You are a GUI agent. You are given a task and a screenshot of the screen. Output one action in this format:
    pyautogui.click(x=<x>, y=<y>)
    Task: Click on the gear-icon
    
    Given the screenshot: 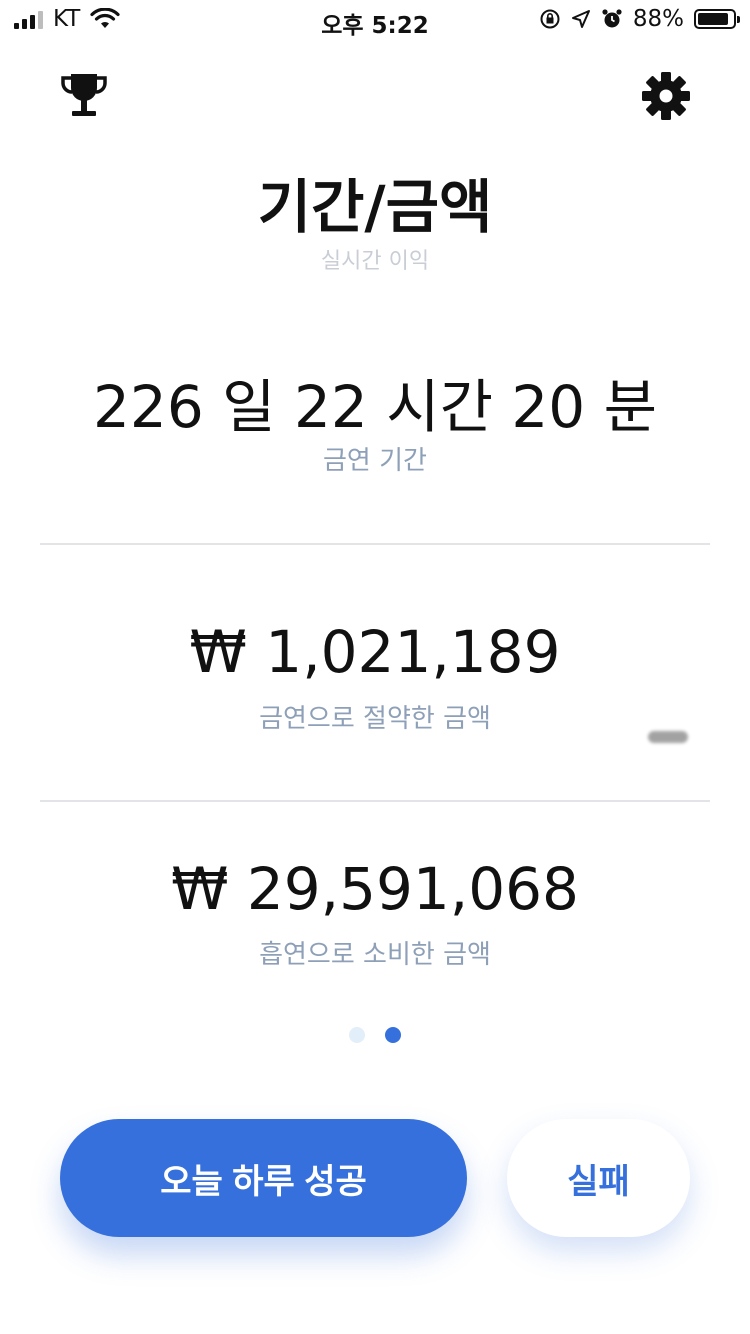 What is the action you would take?
    pyautogui.click(x=666, y=96)
    